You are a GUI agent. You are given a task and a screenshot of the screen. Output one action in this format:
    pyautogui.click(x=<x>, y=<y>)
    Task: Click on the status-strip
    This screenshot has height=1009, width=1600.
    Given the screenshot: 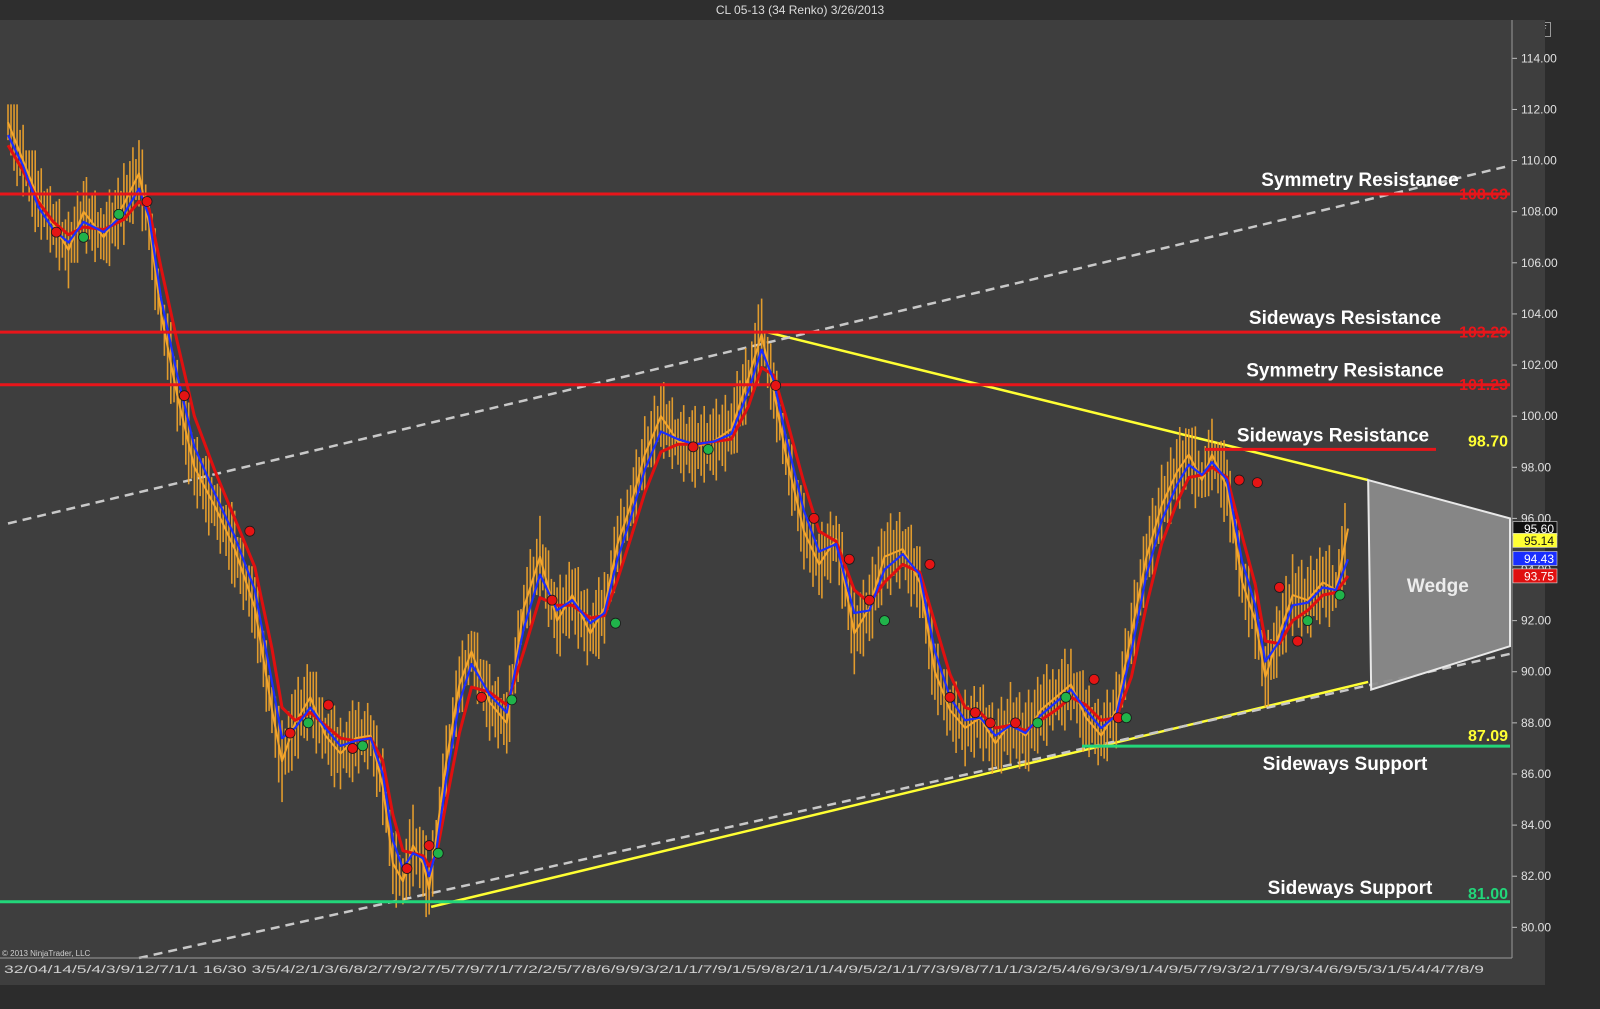 What is the action you would take?
    pyautogui.click(x=800, y=997)
    